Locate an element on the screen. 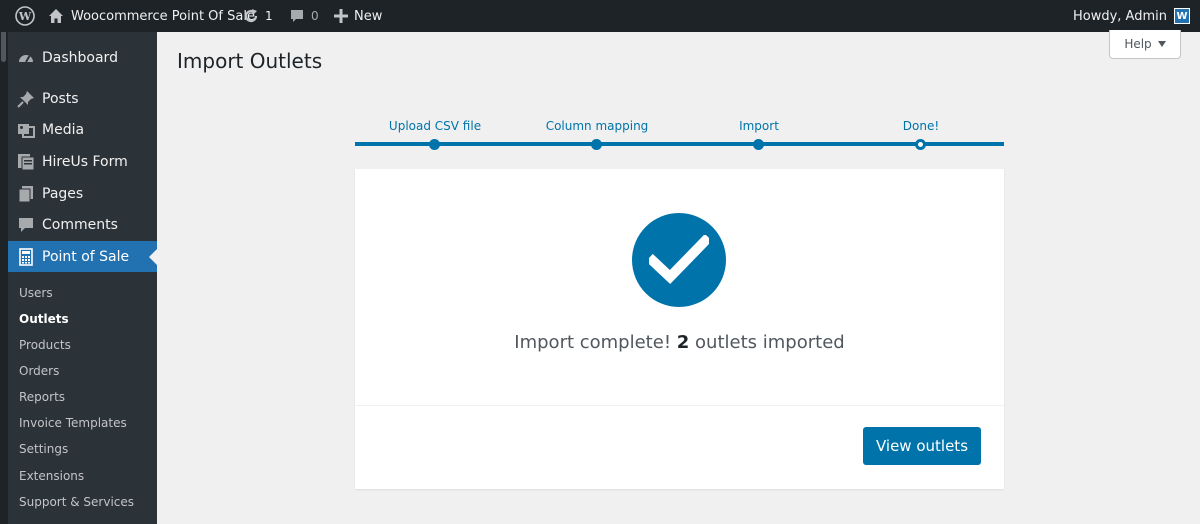  help-label: Help is located at coordinates (1138, 44).